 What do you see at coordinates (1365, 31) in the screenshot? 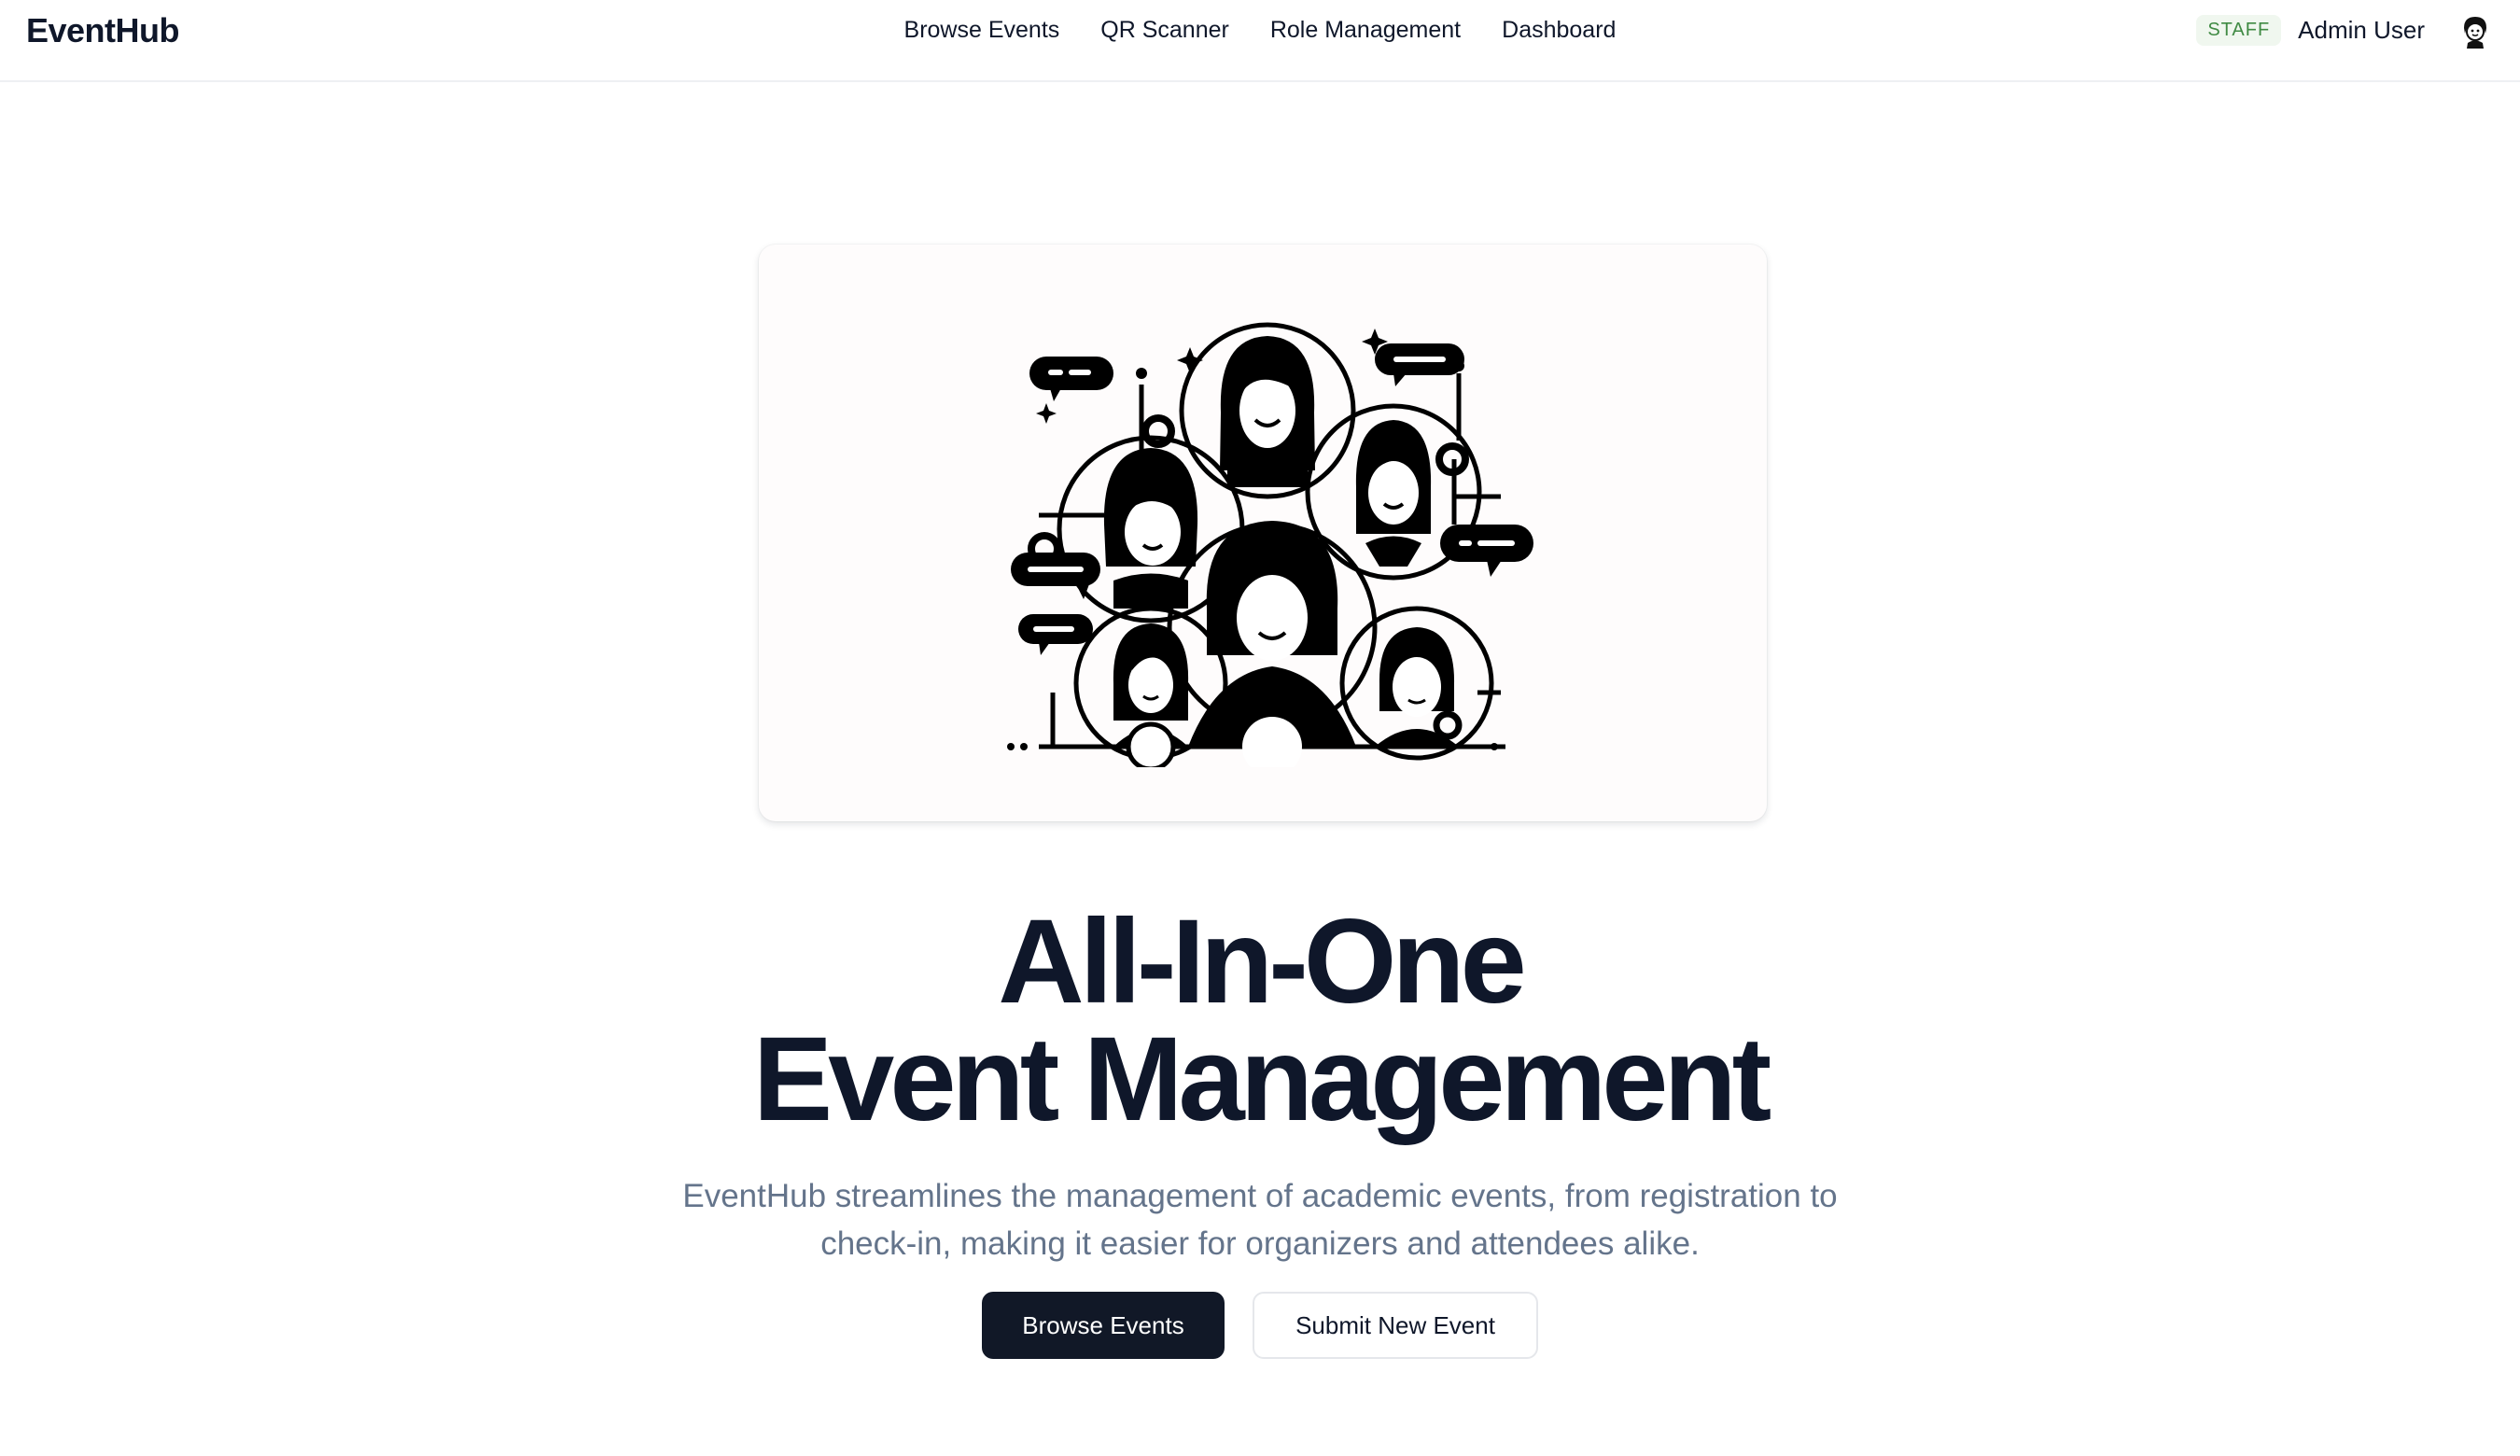
I see `nav-role-management: Role Management` at bounding box center [1365, 31].